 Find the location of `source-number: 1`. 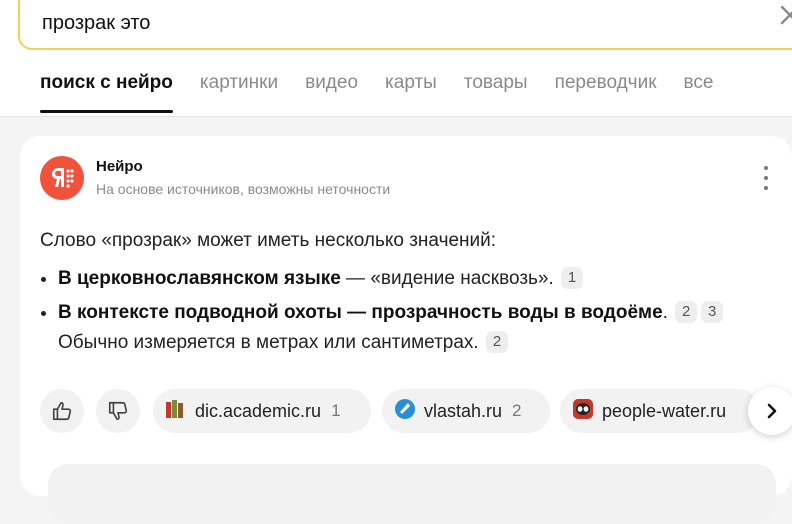

source-number: 1 is located at coordinates (336, 410).